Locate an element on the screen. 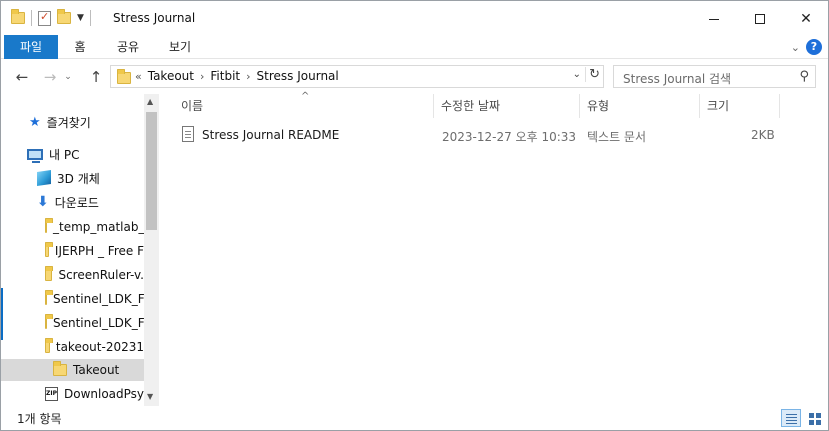 This screenshot has width=829, height=431. details-view-icon is located at coordinates (791, 414).